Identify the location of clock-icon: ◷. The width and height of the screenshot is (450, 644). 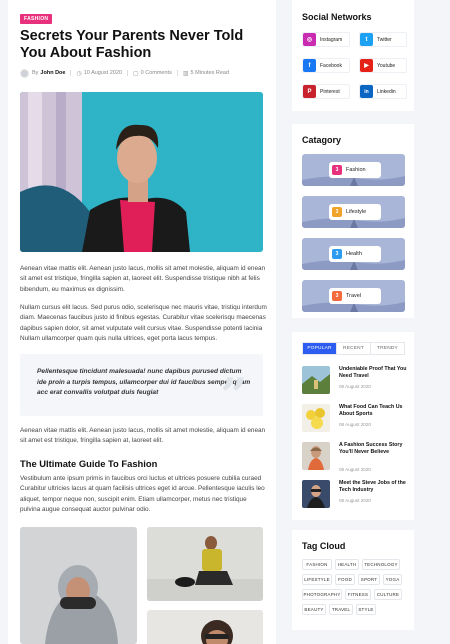
(79, 73).